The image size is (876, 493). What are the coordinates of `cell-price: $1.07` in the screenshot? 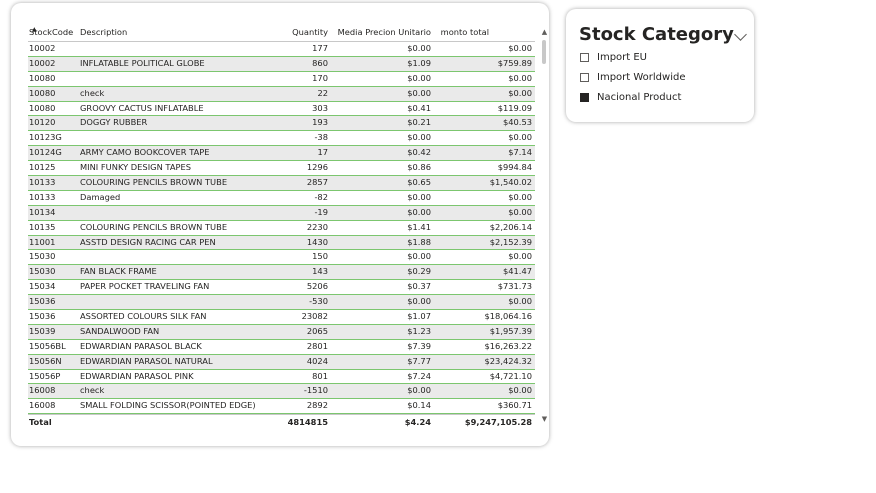 It's located at (419, 316).